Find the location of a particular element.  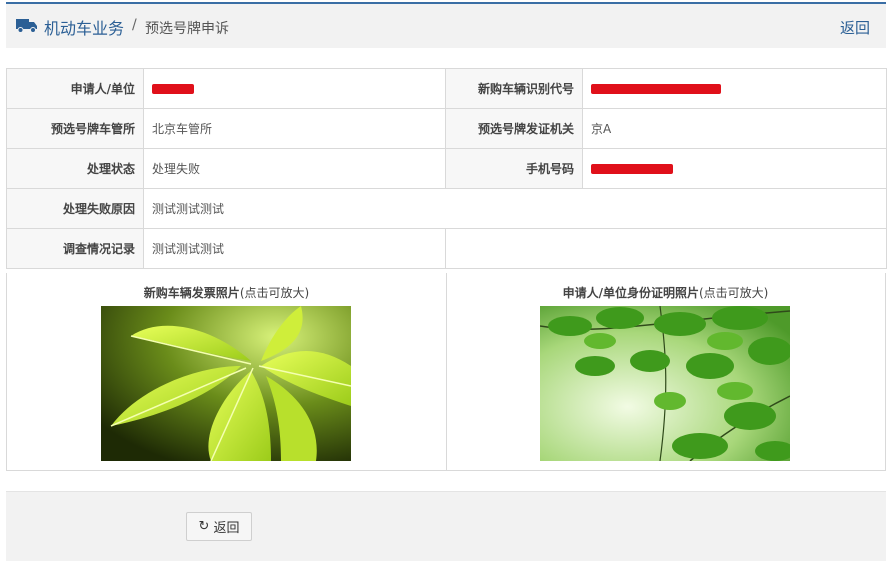

refresh-icon: ↻ is located at coordinates (204, 526).